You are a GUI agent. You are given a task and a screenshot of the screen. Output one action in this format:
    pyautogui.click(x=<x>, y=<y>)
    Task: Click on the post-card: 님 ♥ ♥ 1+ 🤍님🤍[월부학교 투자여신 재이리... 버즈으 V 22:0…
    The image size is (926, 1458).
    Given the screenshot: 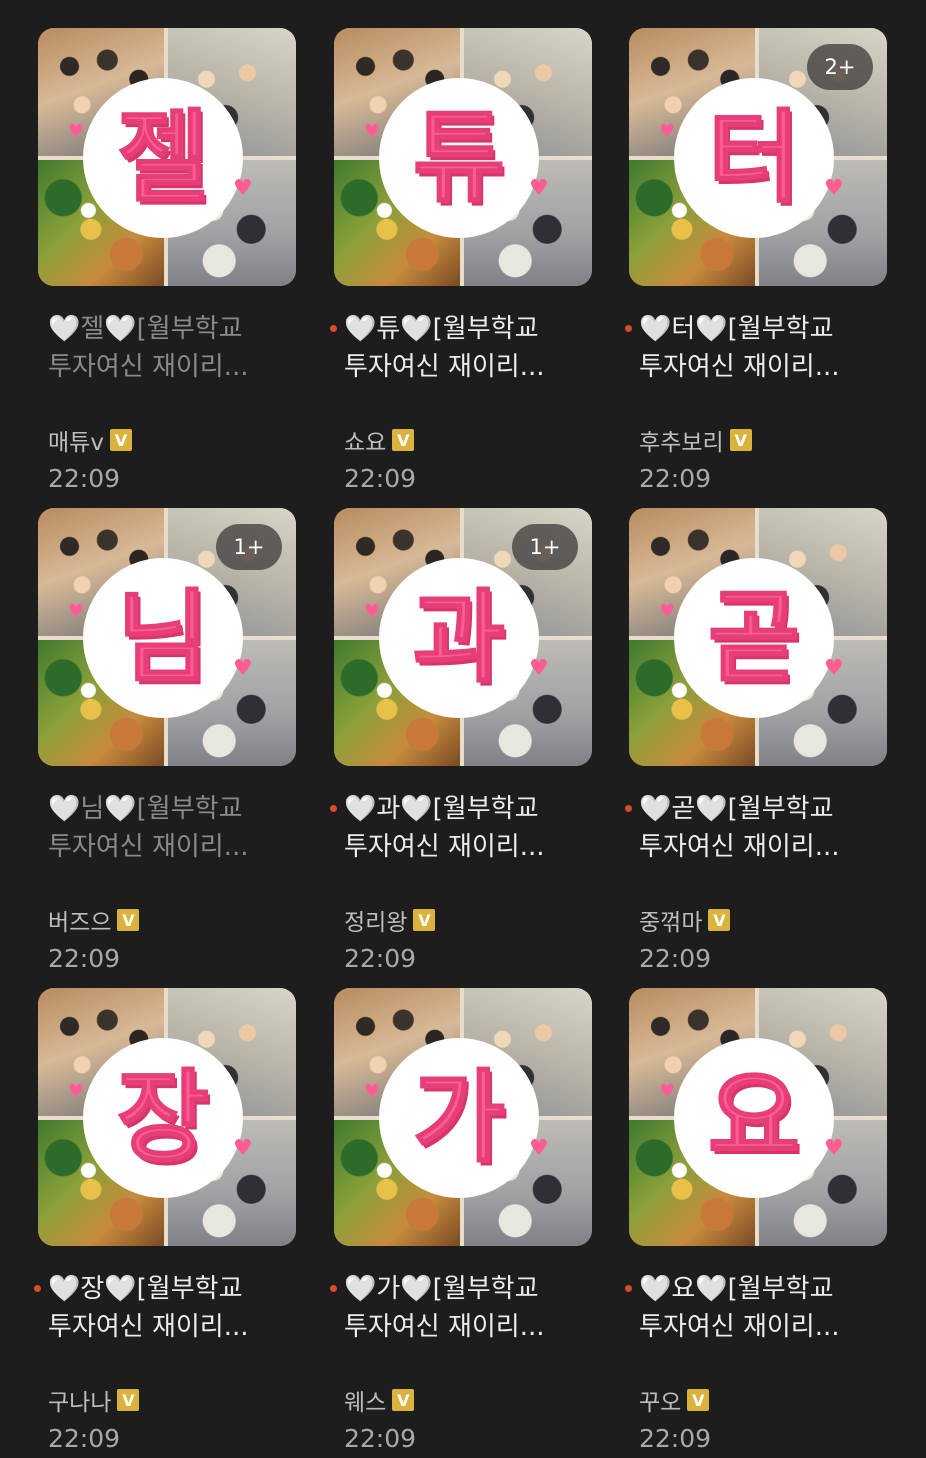 What is the action you would take?
    pyautogui.click(x=168, y=743)
    